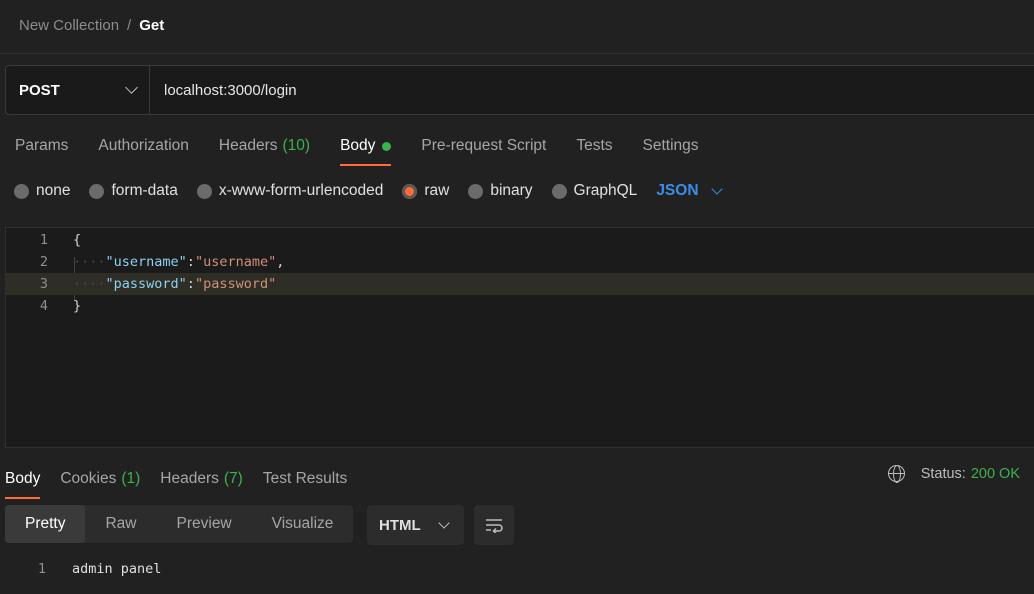  I want to click on method-select: POST, so click(78, 90).